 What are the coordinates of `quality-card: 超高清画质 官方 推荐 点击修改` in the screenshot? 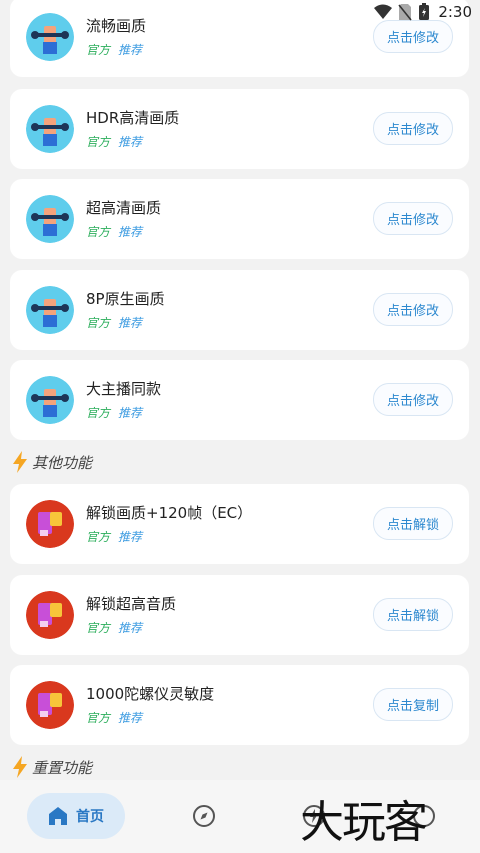 It's located at (239, 219).